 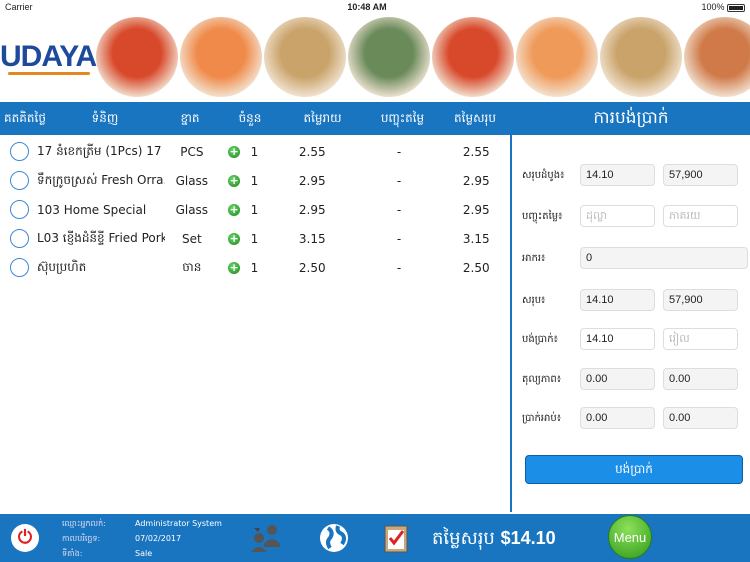 I want to click on total-usd-field: 14.10, so click(x=617, y=300).